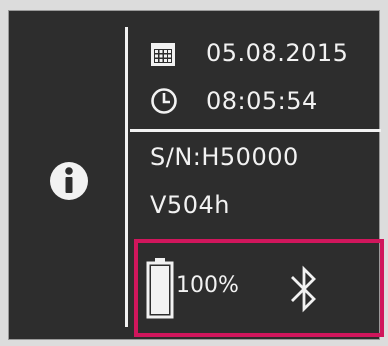 The width and height of the screenshot is (388, 346). What do you see at coordinates (164, 101) in the screenshot?
I see `clock-icon` at bounding box center [164, 101].